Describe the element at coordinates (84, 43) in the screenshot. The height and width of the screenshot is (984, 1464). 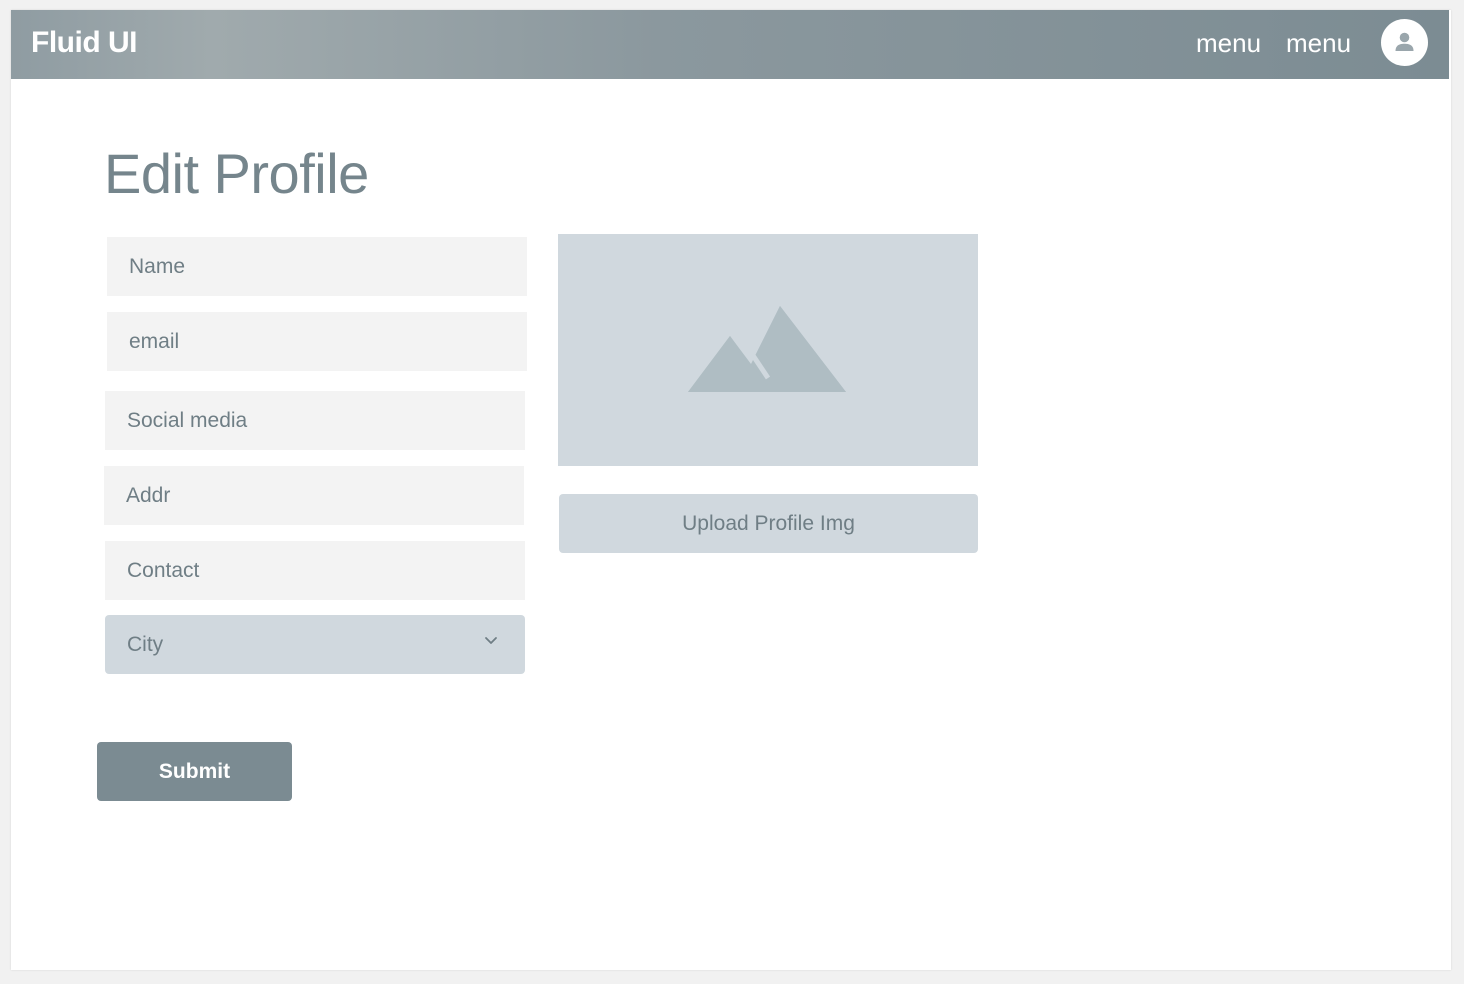
I see `brand-logo: Fluid UI` at that location.